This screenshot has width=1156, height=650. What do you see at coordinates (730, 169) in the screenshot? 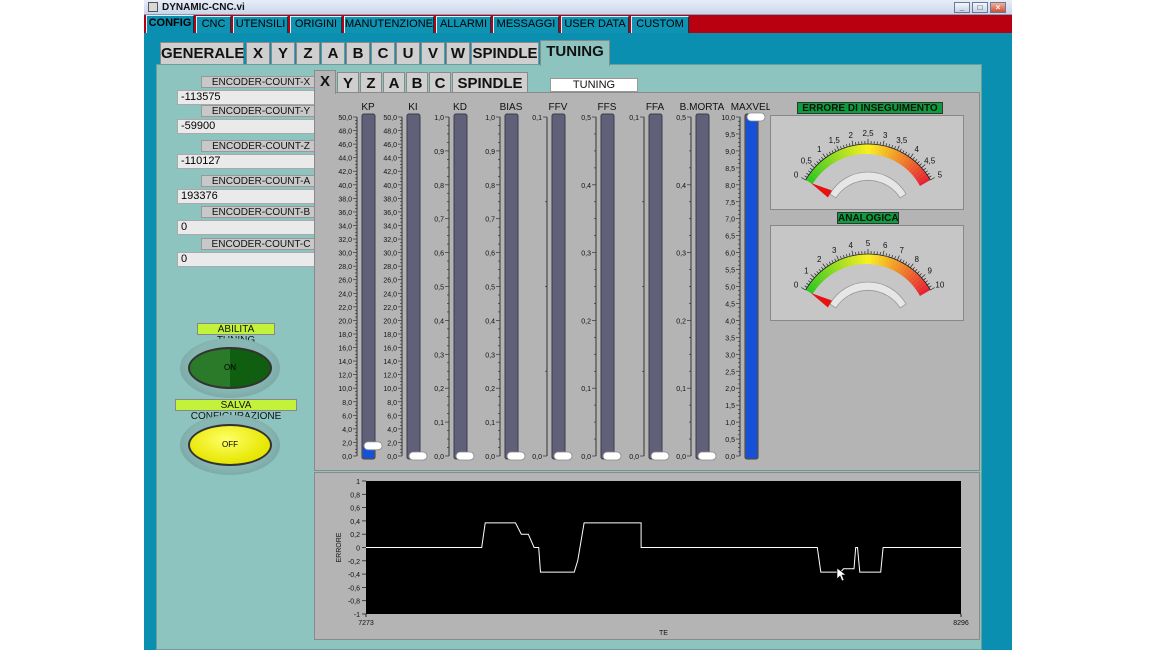
I see `slider-tick-label-maxvel: 8,5` at bounding box center [730, 169].